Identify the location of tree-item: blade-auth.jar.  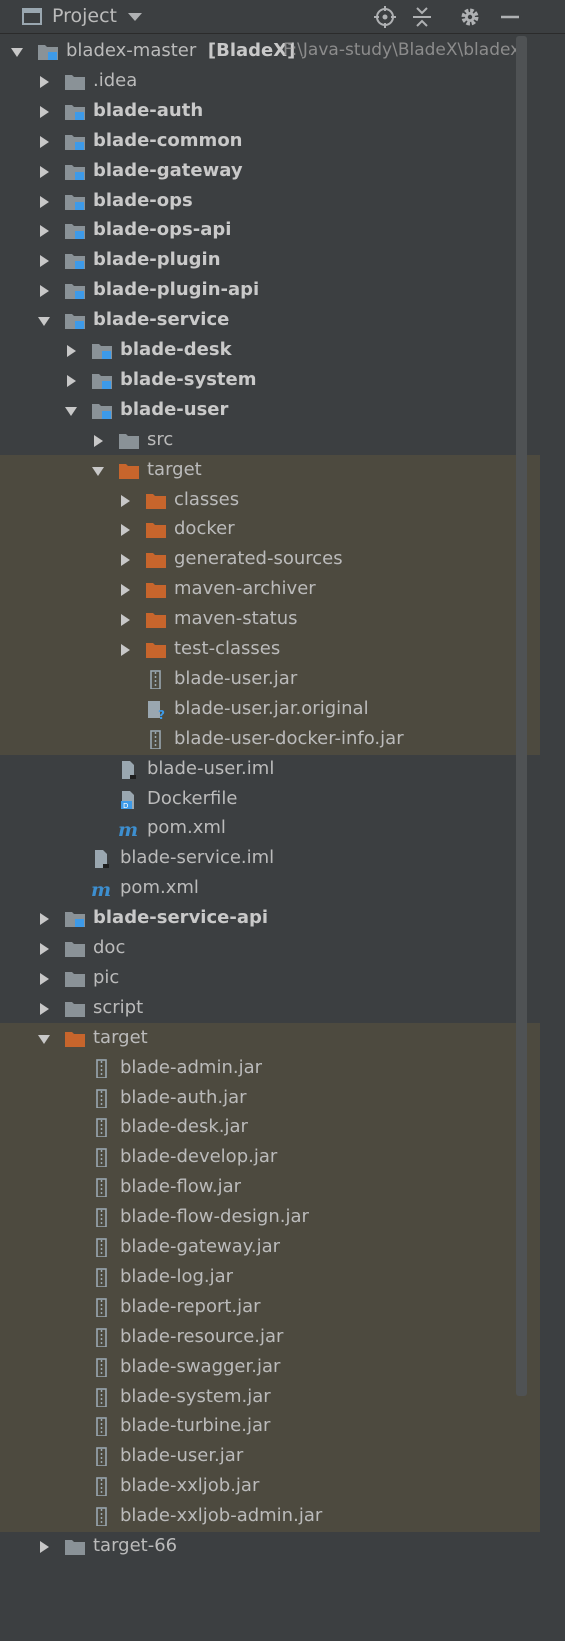
(270, 1098).